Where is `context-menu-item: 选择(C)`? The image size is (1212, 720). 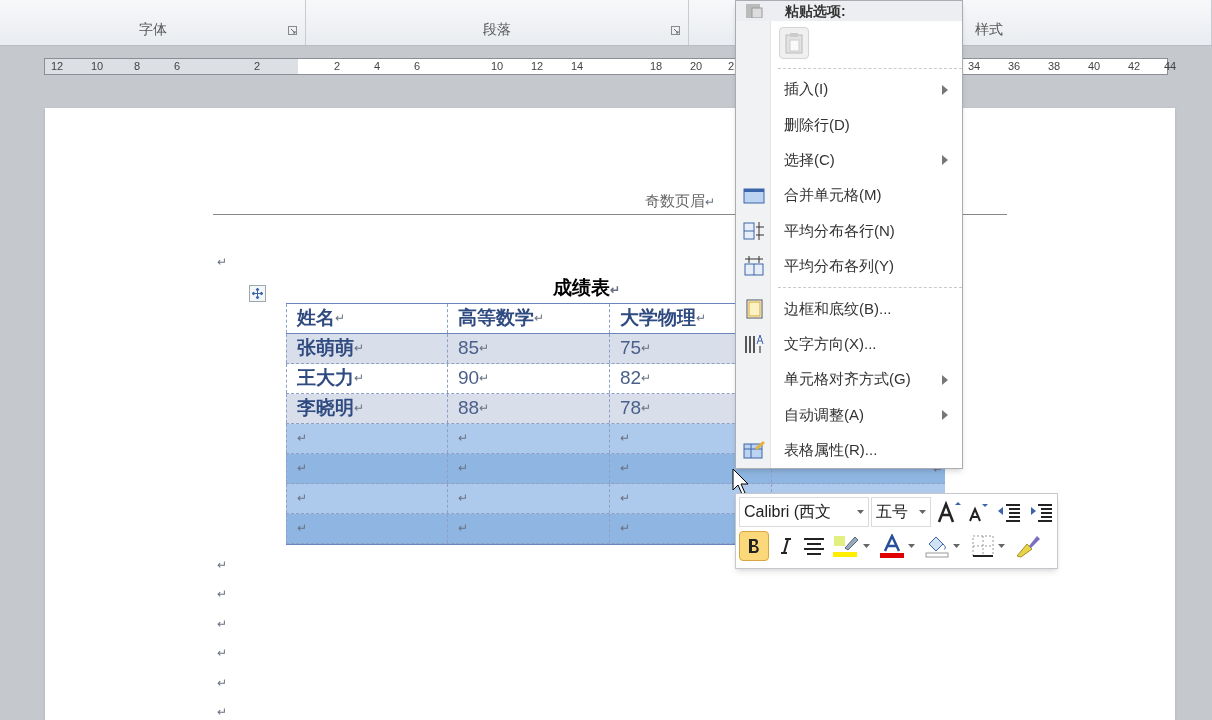
context-menu-item: 选择(C) is located at coordinates (849, 160).